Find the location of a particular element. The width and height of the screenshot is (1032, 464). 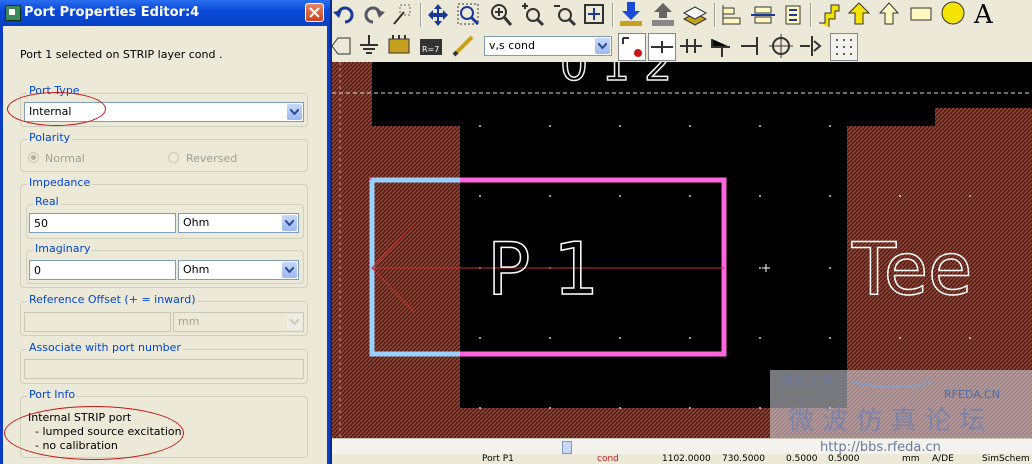

polarity-normal-label: Normal is located at coordinates (65, 158).